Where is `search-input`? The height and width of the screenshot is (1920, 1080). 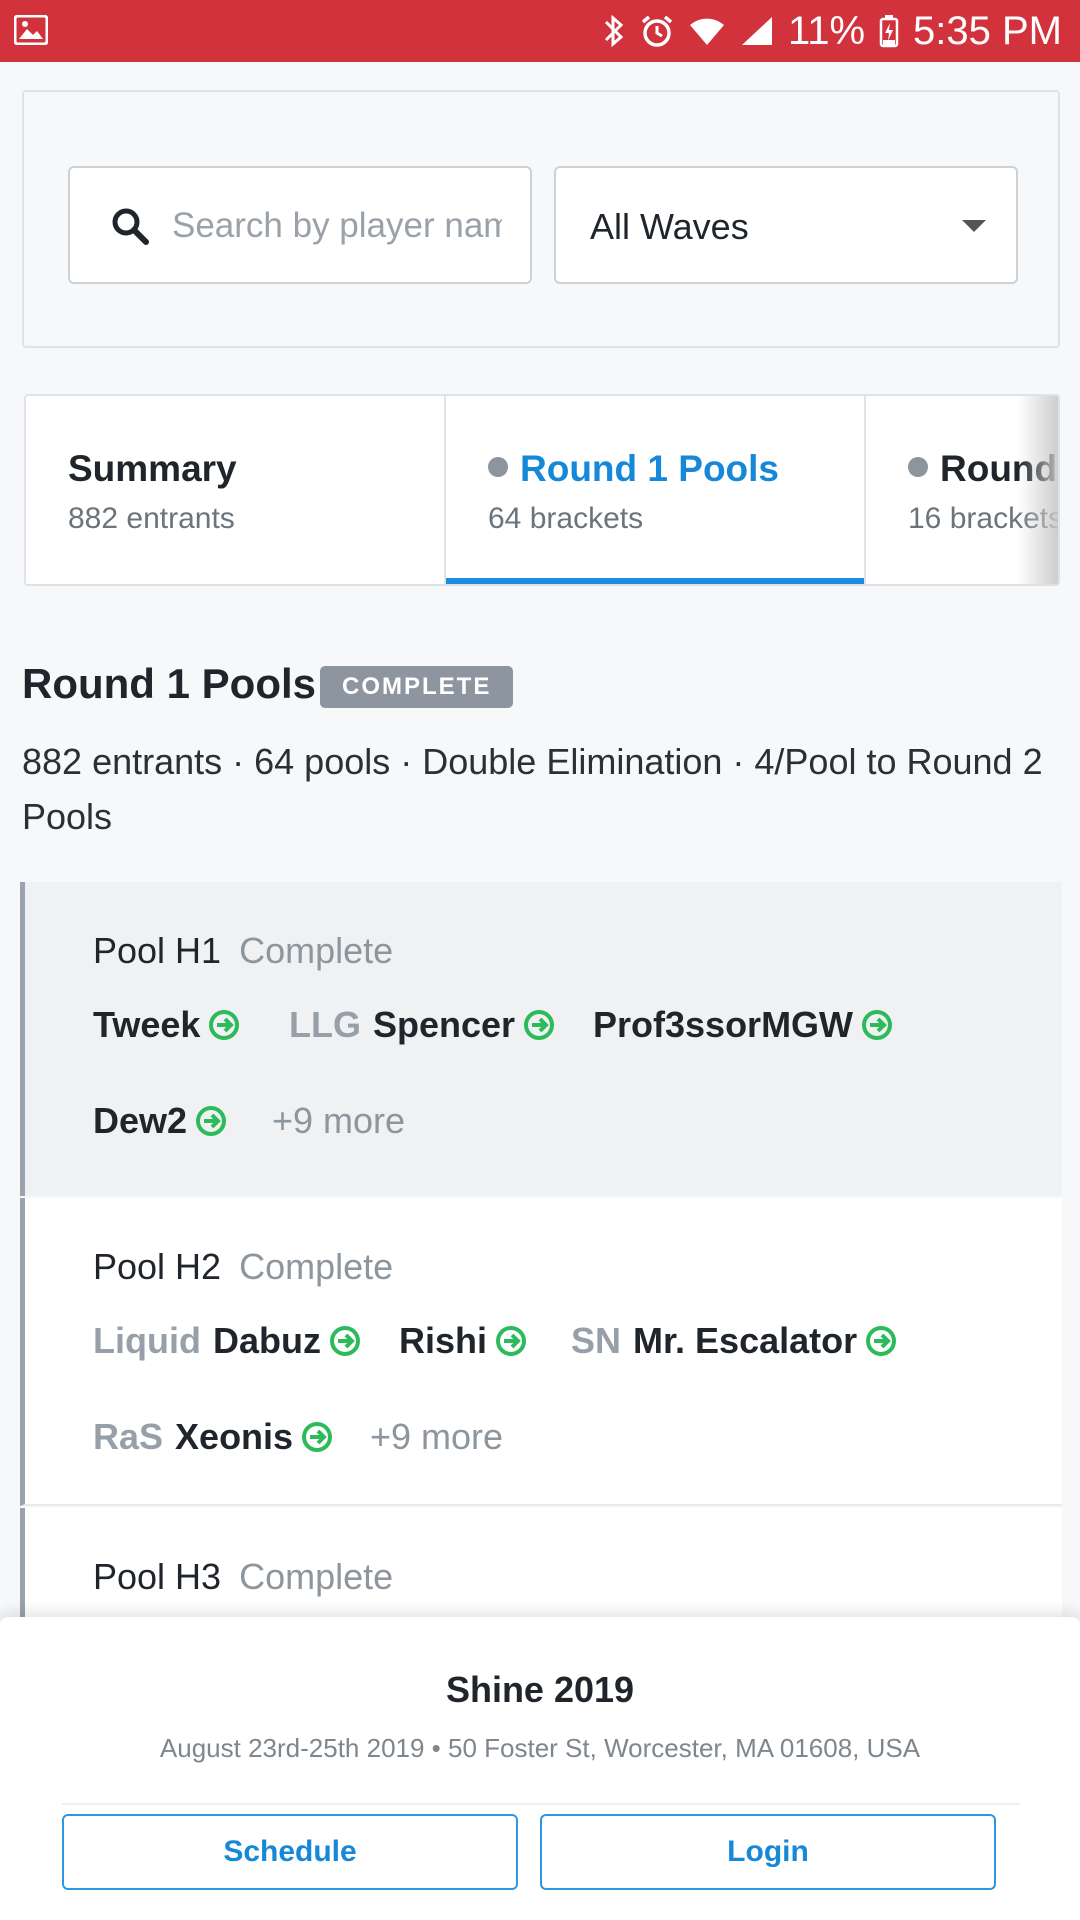 search-input is located at coordinates (337, 226).